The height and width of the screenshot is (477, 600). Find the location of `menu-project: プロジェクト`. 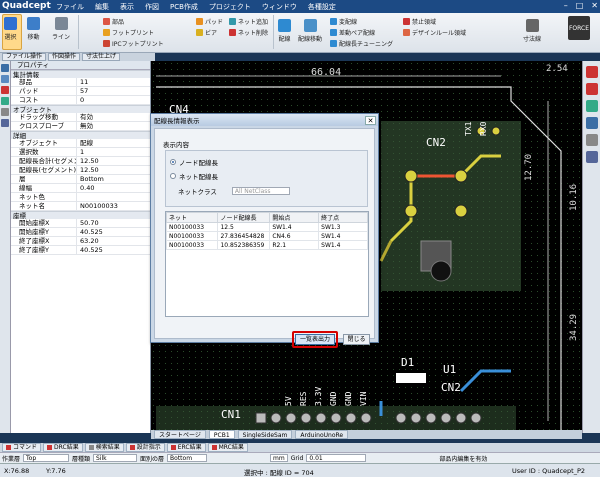

menu-project: プロジェクト is located at coordinates (230, 7).